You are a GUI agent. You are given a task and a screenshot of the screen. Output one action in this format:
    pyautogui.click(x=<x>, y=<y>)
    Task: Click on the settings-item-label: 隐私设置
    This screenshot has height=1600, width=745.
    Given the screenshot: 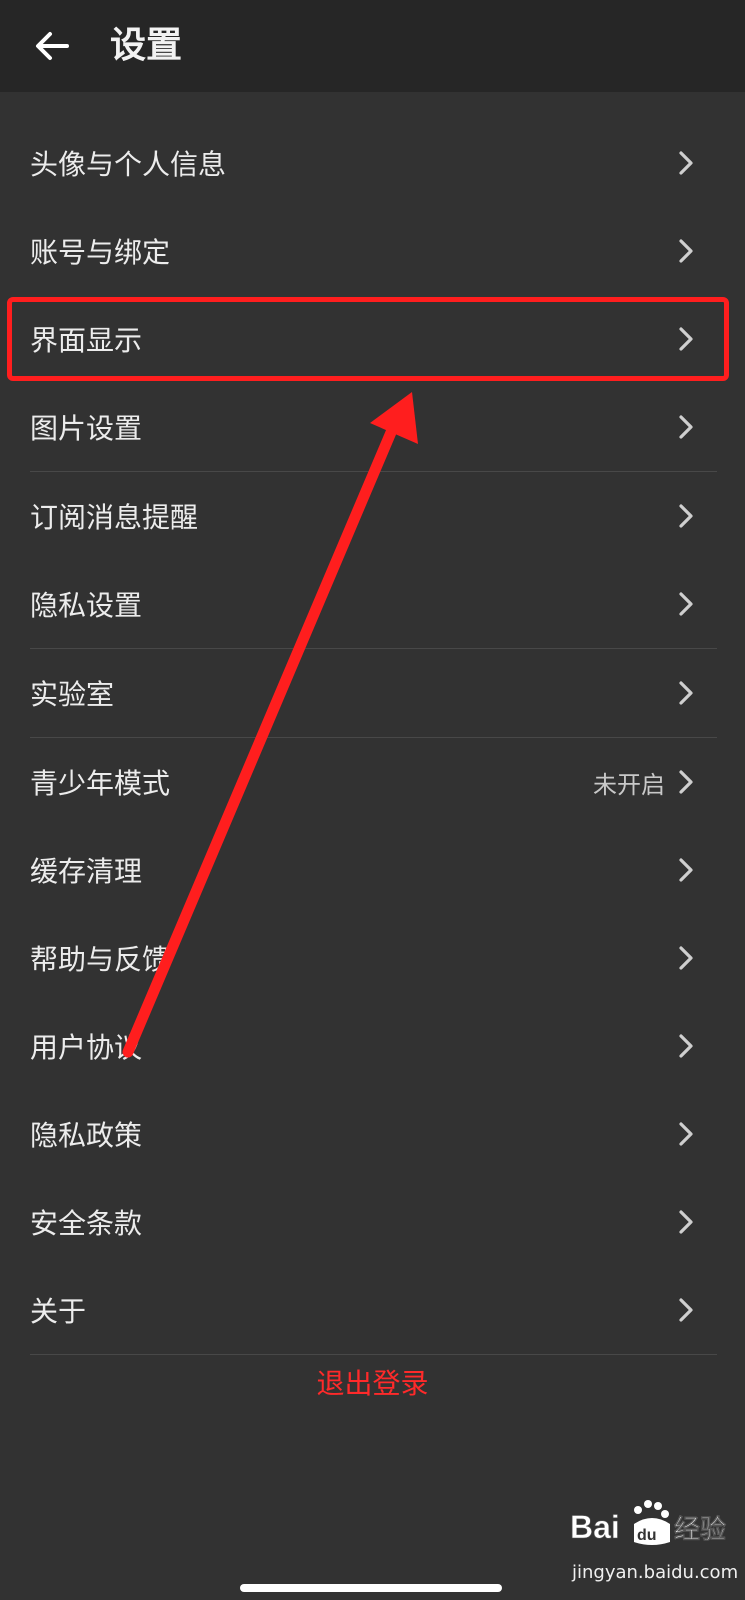 What is the action you would take?
    pyautogui.click(x=86, y=605)
    